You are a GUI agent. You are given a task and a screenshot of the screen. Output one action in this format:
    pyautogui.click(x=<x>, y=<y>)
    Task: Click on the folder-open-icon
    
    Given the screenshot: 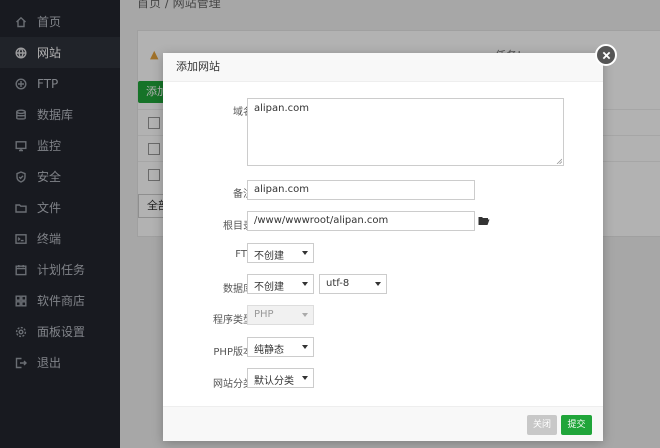 What is the action you would take?
    pyautogui.click(x=484, y=221)
    